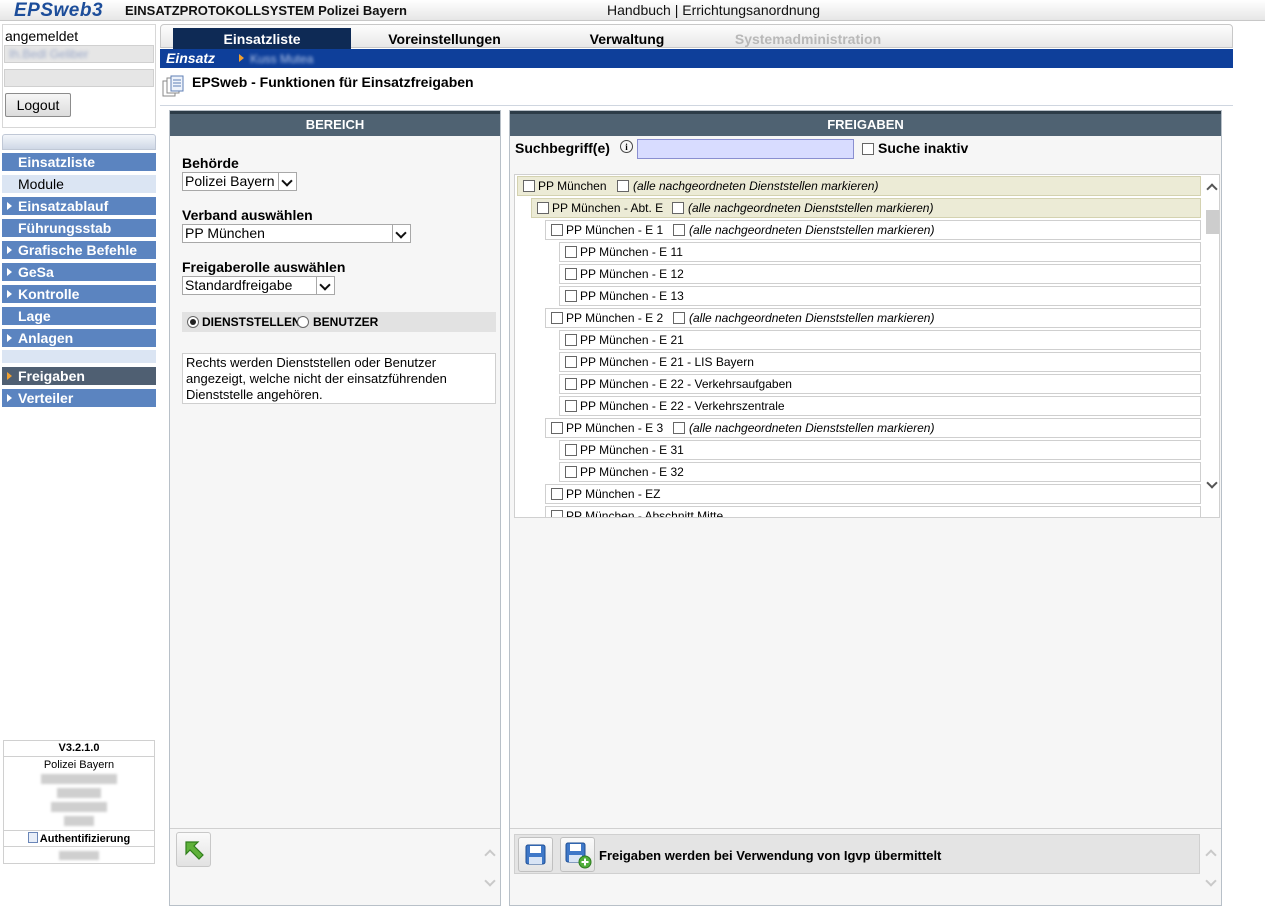  What do you see at coordinates (873, 511) in the screenshot?
I see `tree-row: PP München - Abschnitt Mitte` at bounding box center [873, 511].